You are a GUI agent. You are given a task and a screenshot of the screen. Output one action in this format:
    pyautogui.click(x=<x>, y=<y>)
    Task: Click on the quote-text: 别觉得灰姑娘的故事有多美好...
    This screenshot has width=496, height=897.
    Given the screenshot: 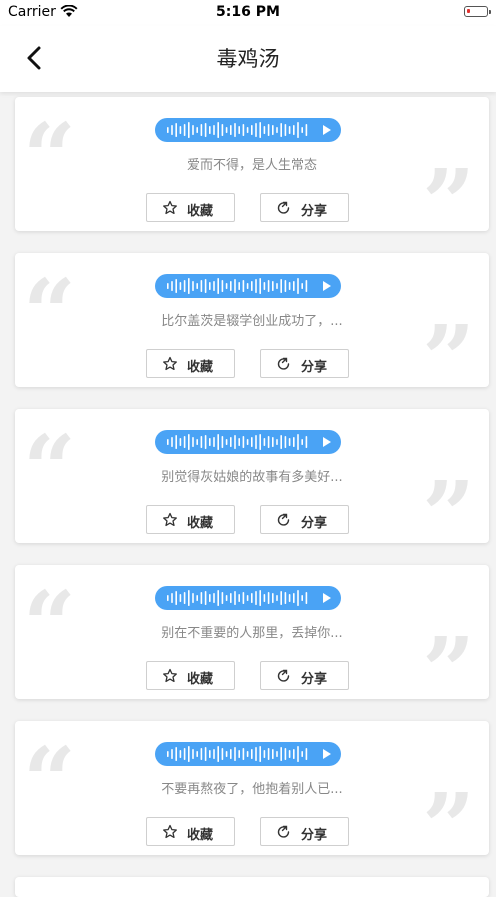 What is the action you would take?
    pyautogui.click(x=252, y=477)
    